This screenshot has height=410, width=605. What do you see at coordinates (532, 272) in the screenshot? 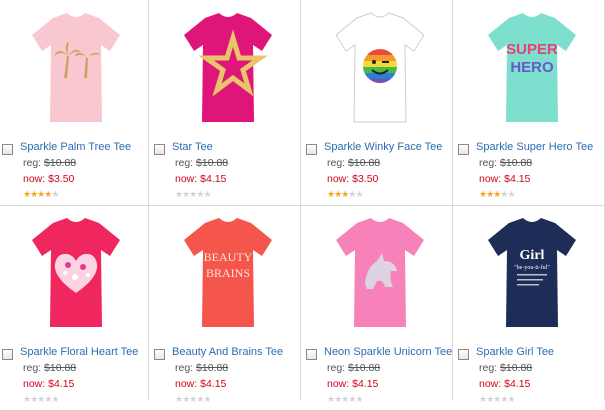
I see `product-image: Girl "be-you-ti-ful"` at bounding box center [532, 272].